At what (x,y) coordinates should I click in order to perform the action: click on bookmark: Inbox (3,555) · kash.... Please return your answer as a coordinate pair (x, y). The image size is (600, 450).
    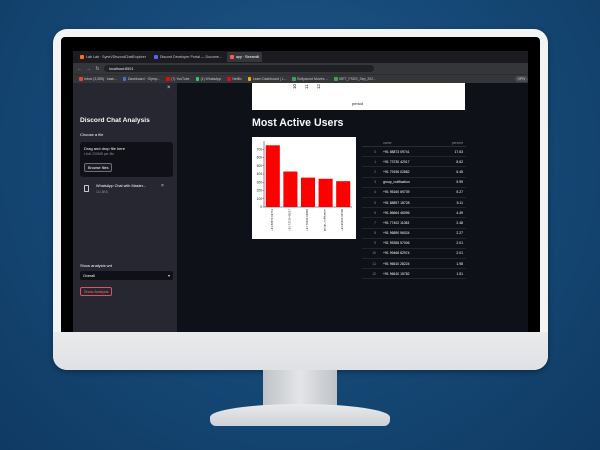
    Looking at the image, I should click on (98, 79).